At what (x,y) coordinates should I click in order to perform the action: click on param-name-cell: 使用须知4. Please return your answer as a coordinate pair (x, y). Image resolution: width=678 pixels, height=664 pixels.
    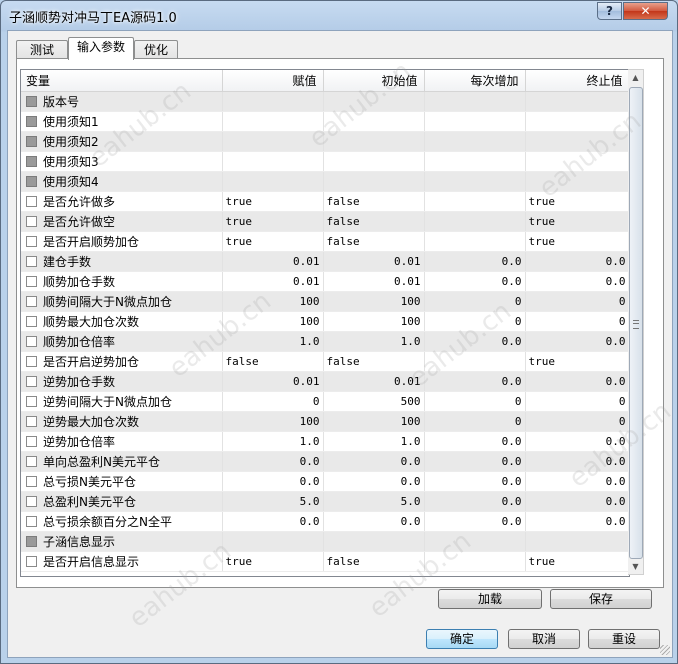
    Looking at the image, I should click on (122, 181).